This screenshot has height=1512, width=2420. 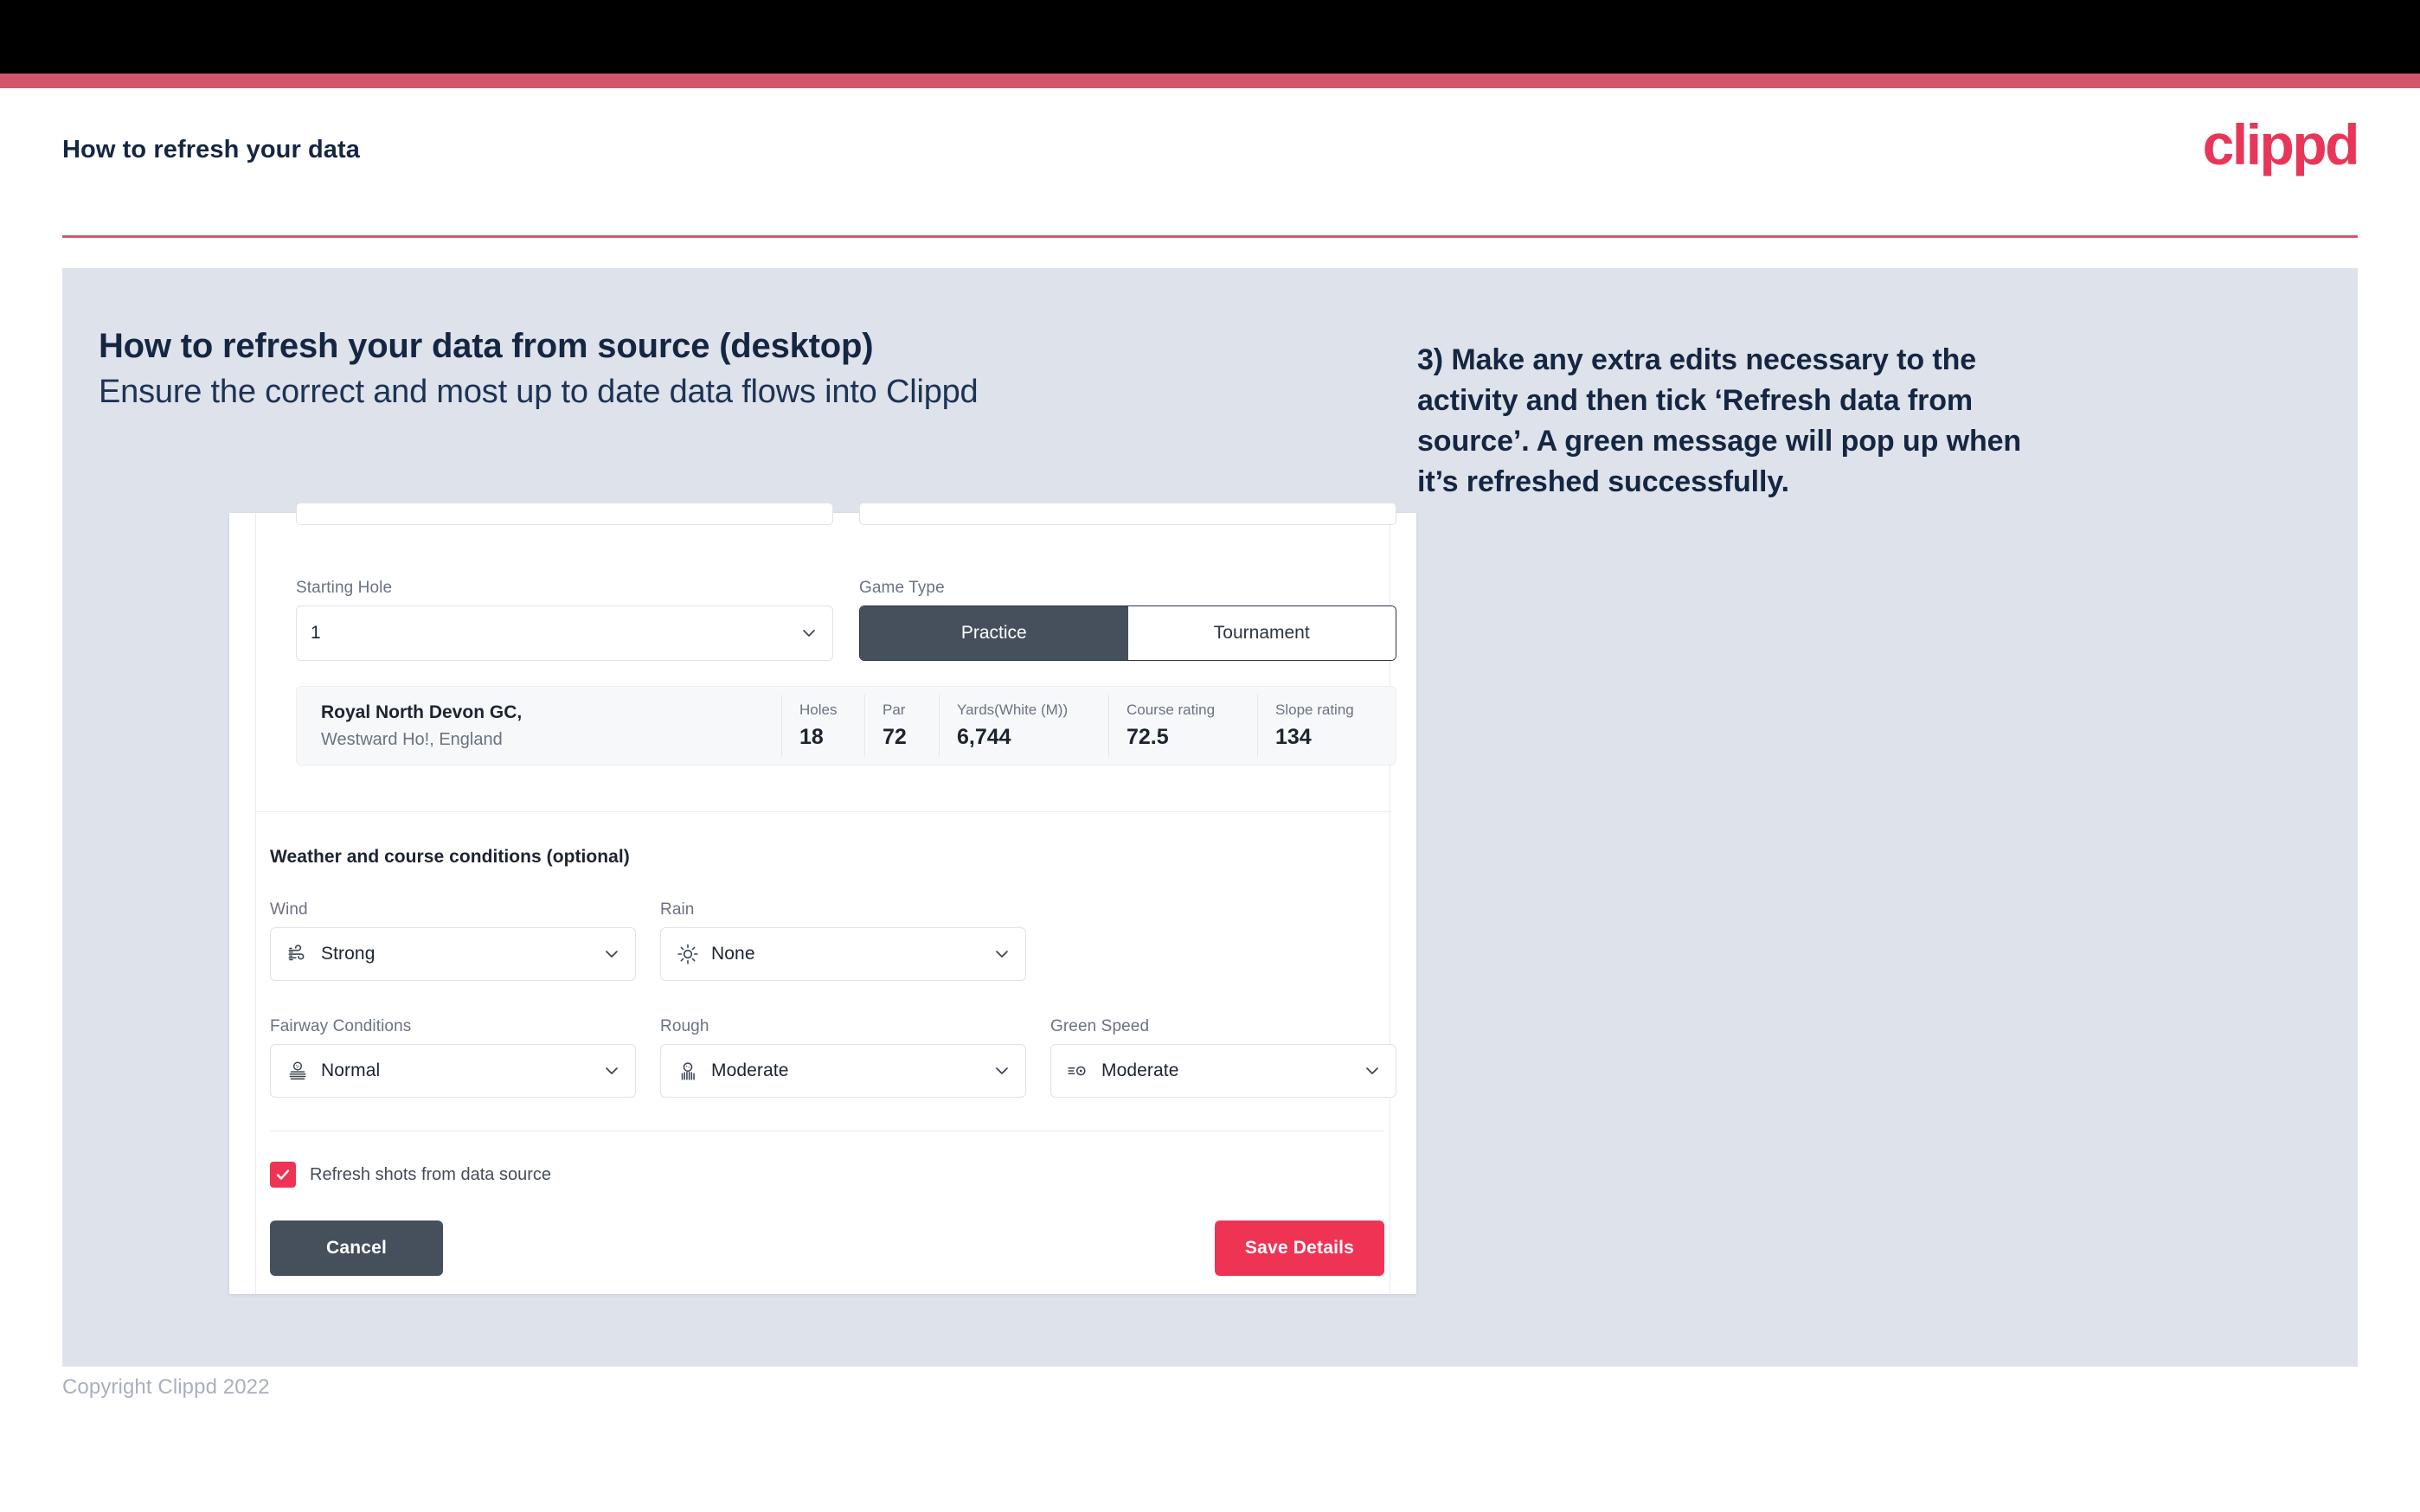 I want to click on course-stat-slope-rating-label: Slope rating, so click(x=1314, y=709).